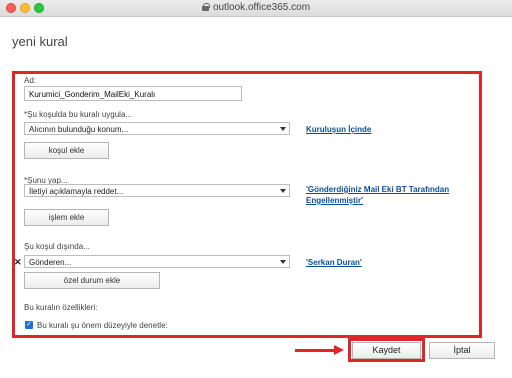 The height and width of the screenshot is (378, 512). I want to click on exception-value-link: 'Serkan Duran', so click(334, 262).